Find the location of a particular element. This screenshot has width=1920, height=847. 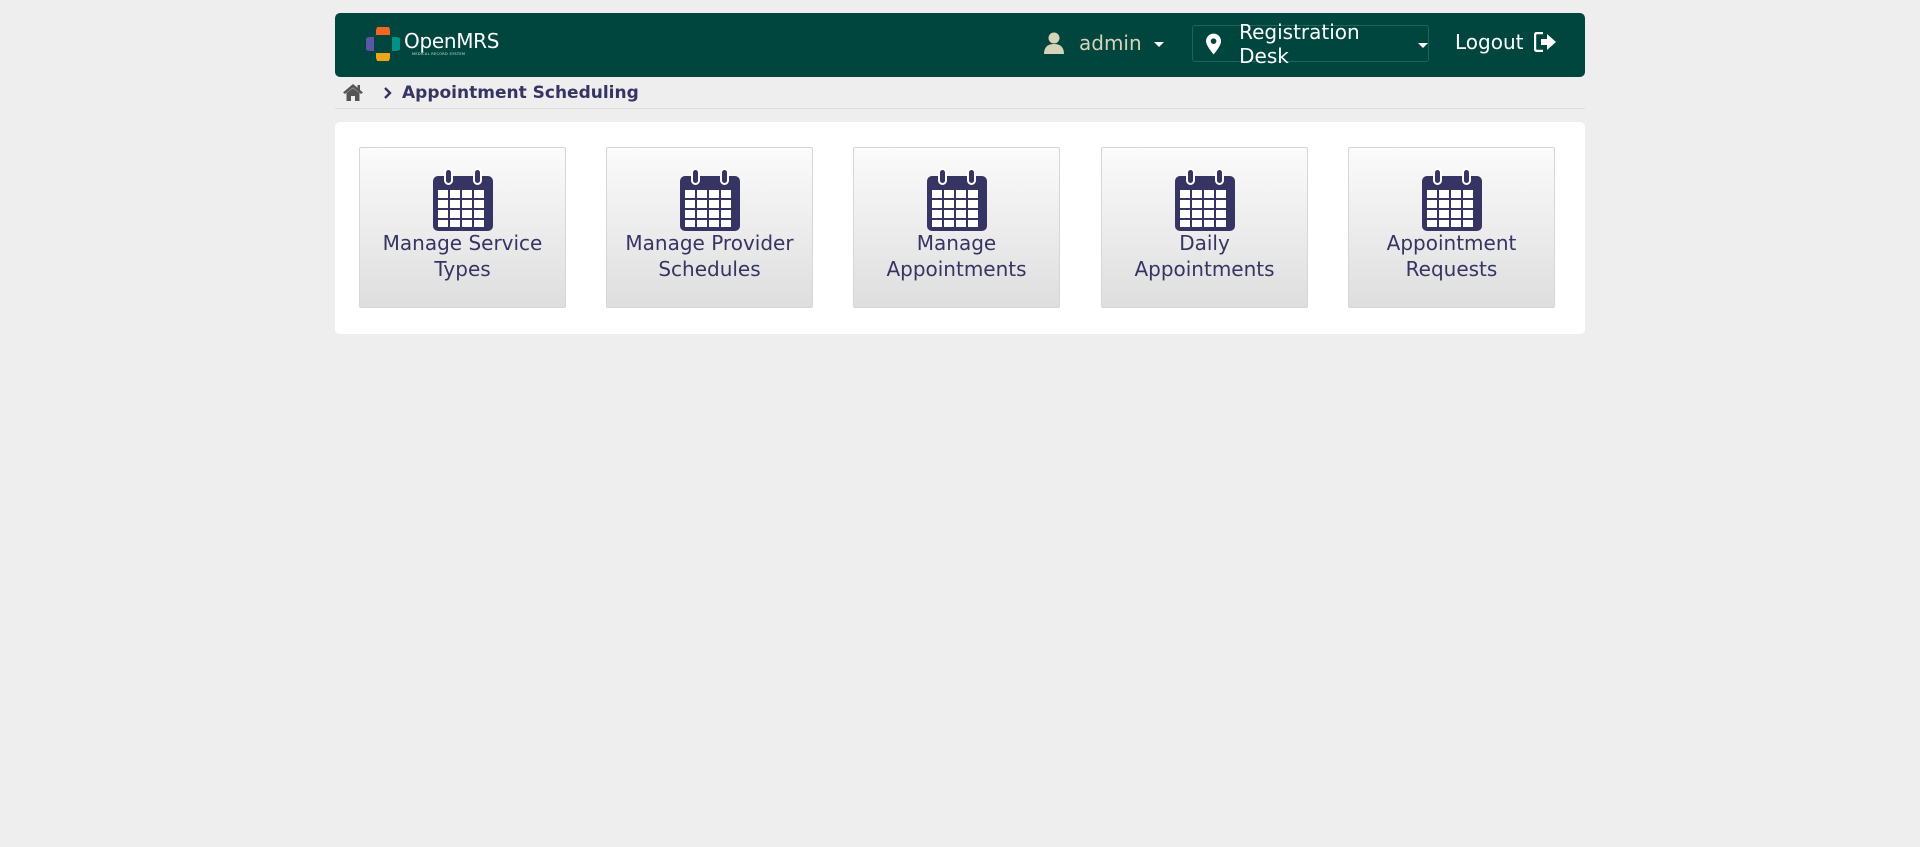

location-name: Registration Desk is located at coordinates (1299, 43).